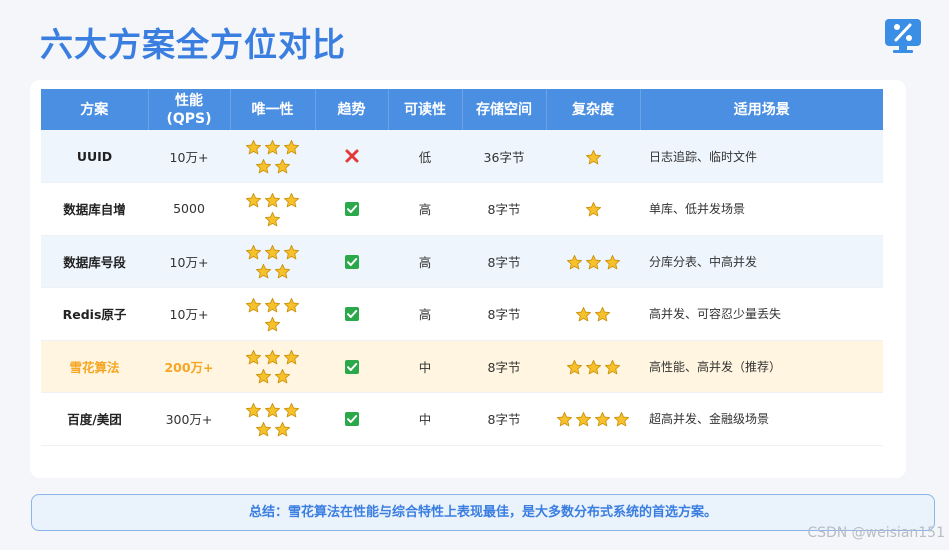 The height and width of the screenshot is (550, 949). What do you see at coordinates (189, 209) in the screenshot?
I see `performance-value: 5000` at bounding box center [189, 209].